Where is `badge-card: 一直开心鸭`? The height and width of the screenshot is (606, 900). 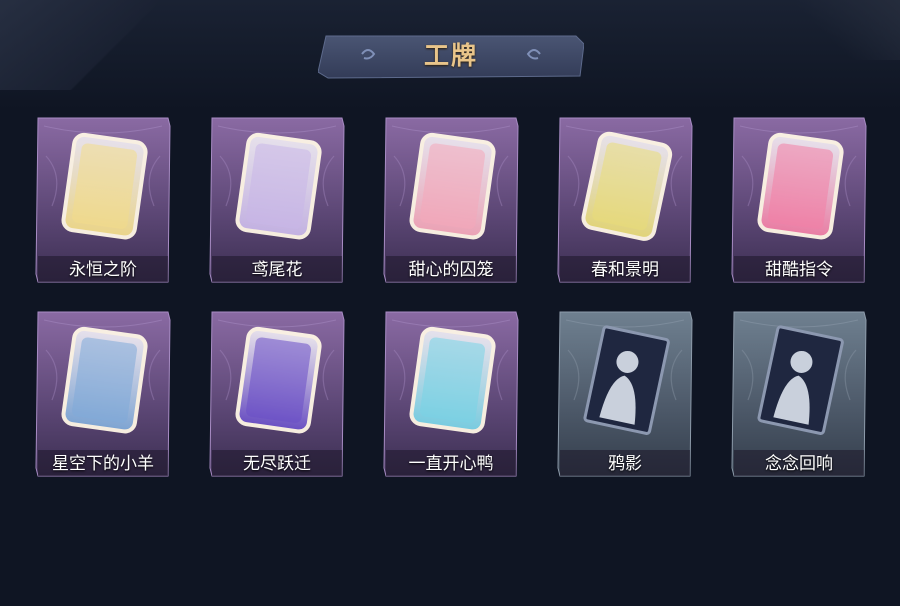 badge-card: 一直开心鸭 is located at coordinates (451, 394).